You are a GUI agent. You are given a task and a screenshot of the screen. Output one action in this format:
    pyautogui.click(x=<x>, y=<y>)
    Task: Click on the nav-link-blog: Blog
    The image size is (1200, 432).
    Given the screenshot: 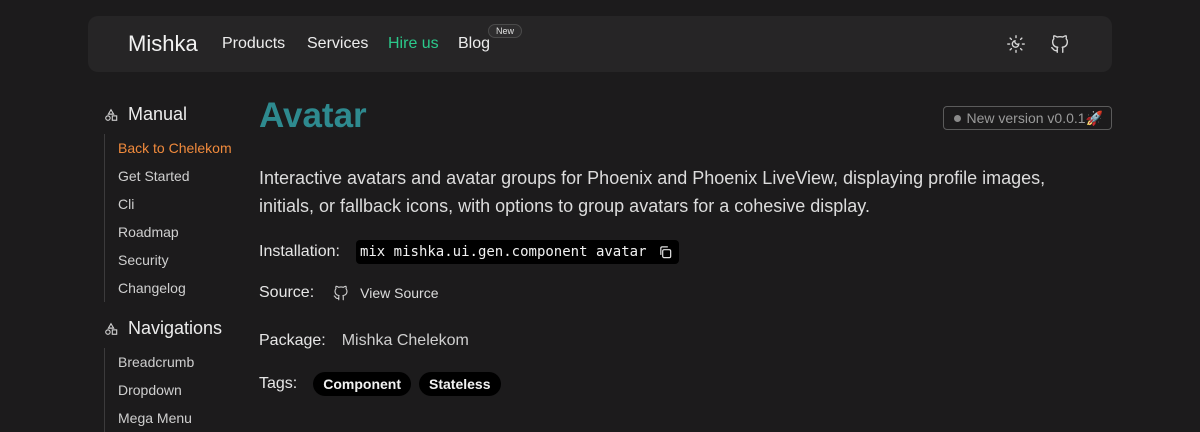 What is the action you would take?
    pyautogui.click(x=474, y=44)
    